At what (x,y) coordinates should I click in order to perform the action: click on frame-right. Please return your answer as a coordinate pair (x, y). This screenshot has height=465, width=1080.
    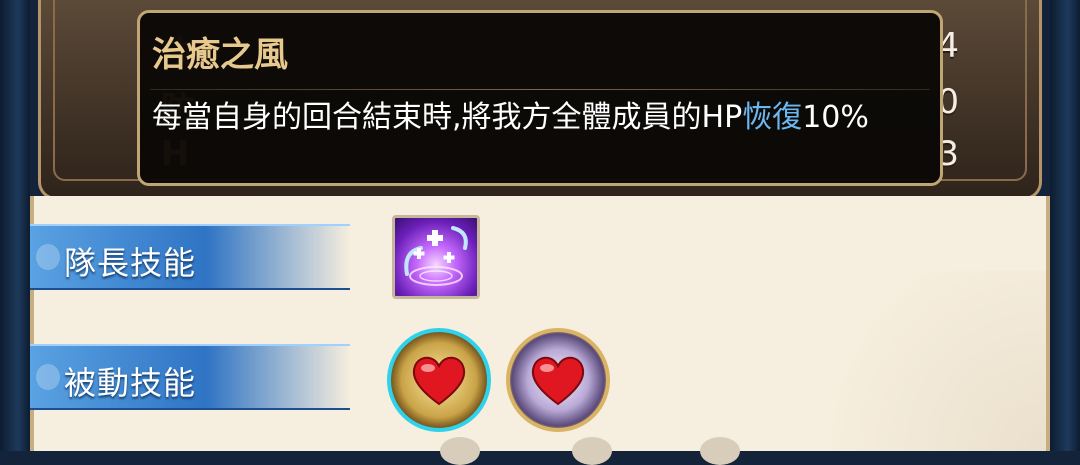
    Looking at the image, I should click on (1065, 225).